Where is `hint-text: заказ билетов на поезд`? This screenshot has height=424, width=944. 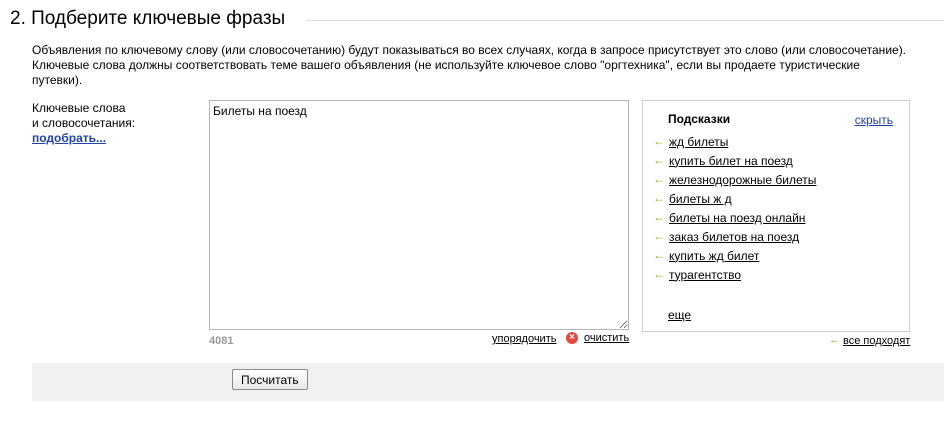 hint-text: заказ билетов на поезд is located at coordinates (734, 237).